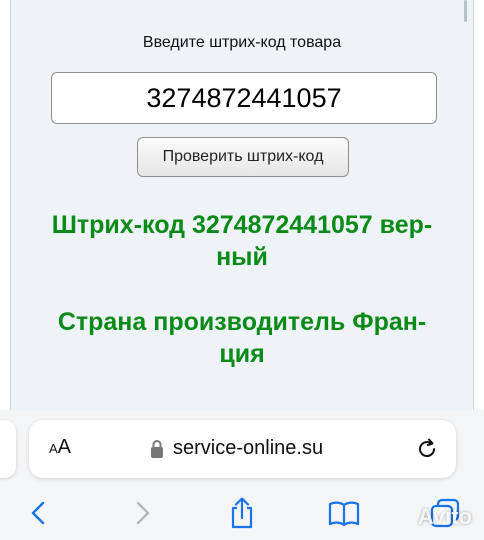 This screenshot has height=540, width=484. What do you see at coordinates (53, 448) in the screenshot?
I see `aa-small-glyph: A` at bounding box center [53, 448].